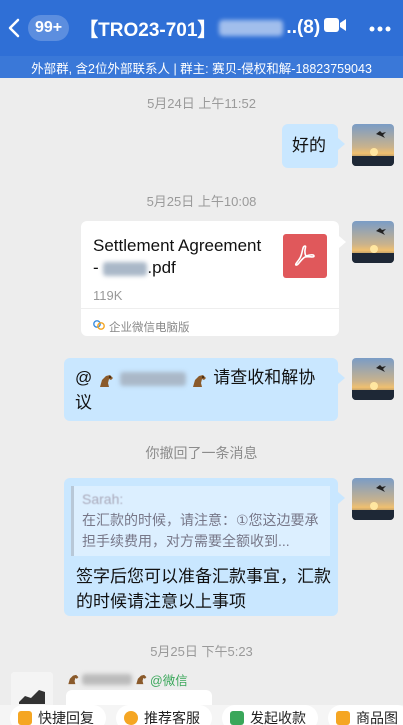 The height and width of the screenshot is (725, 403). Describe the element at coordinates (148, 30) in the screenshot. I see `chat-title-prefix: 【TRO23-701】` at that location.